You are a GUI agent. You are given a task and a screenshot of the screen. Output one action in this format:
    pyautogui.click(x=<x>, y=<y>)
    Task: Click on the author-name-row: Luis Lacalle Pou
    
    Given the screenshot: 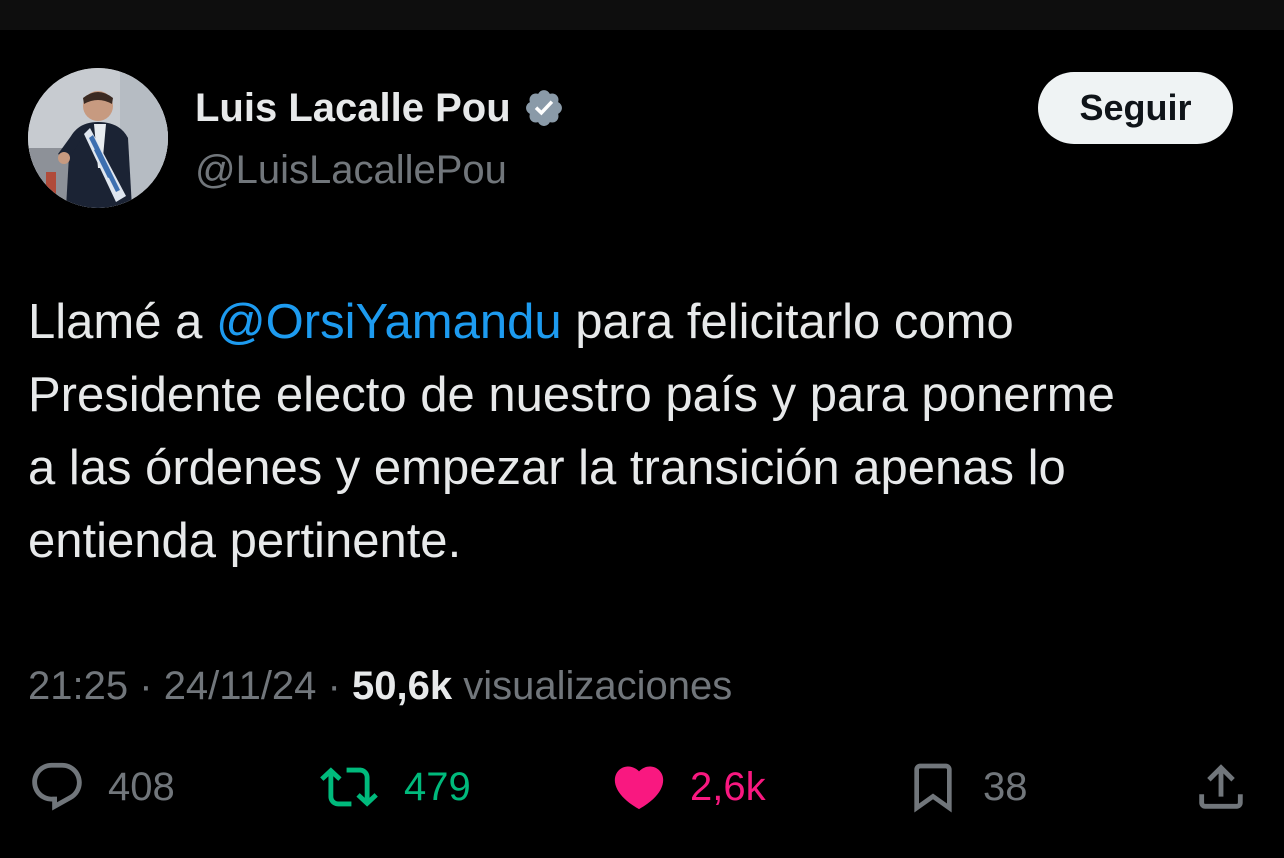 What is the action you would take?
    pyautogui.click(x=380, y=108)
    